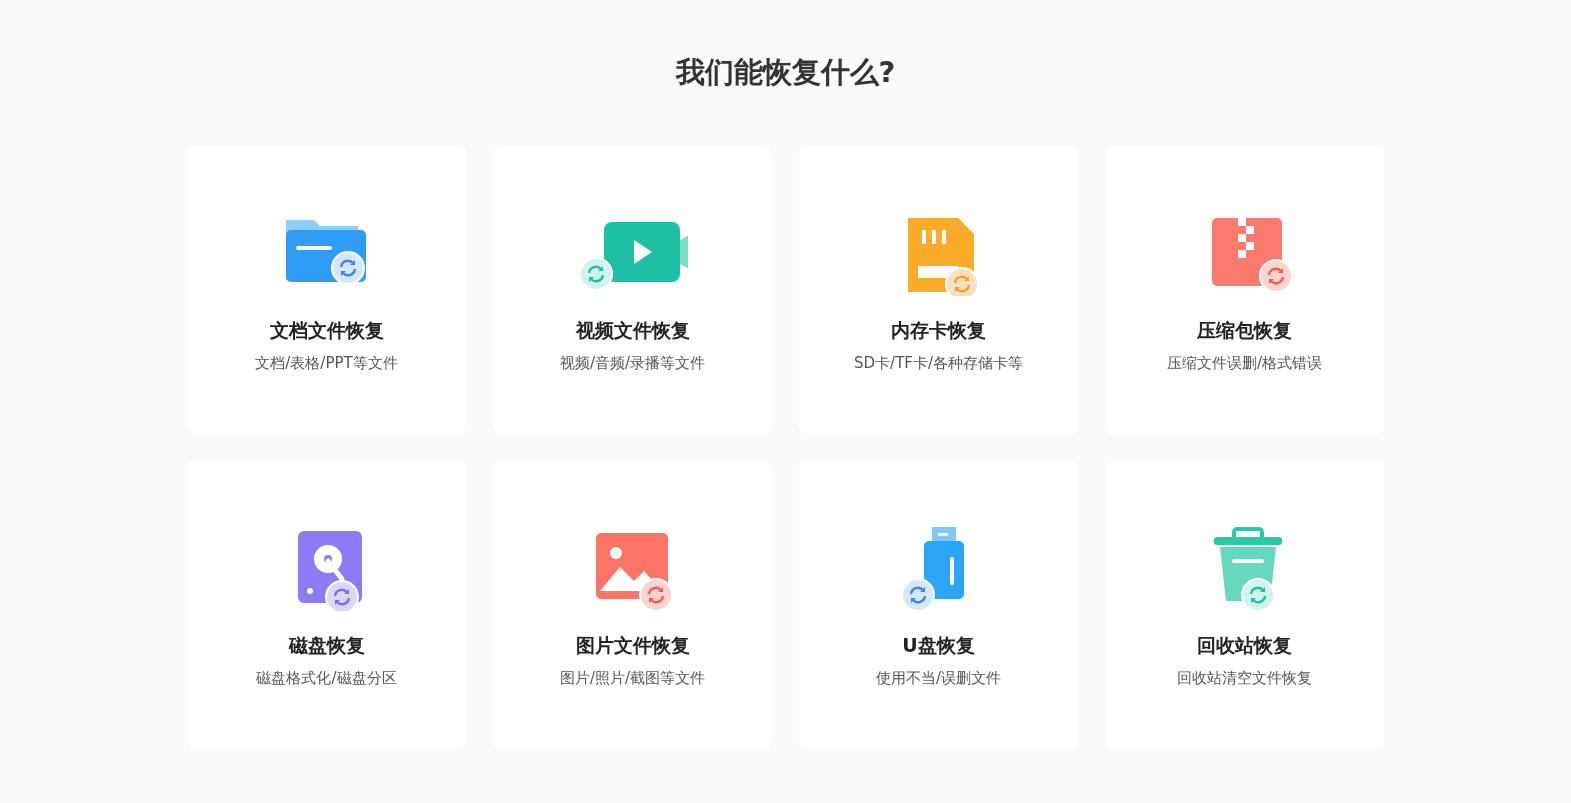 This screenshot has width=1571, height=803. I want to click on feature-card: 视频文件恢复 视频/音频/录播等文件, so click(632, 290).